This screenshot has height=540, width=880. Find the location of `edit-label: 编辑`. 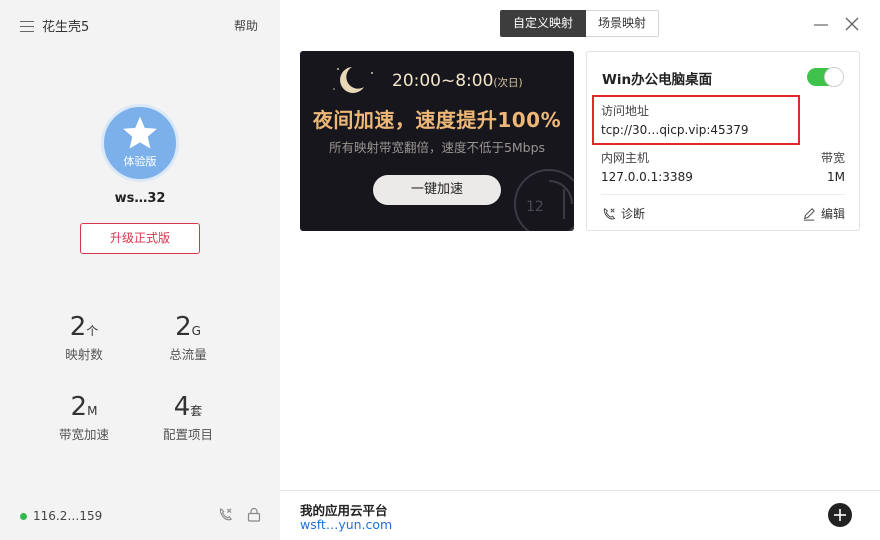

edit-label: 编辑 is located at coordinates (833, 214).